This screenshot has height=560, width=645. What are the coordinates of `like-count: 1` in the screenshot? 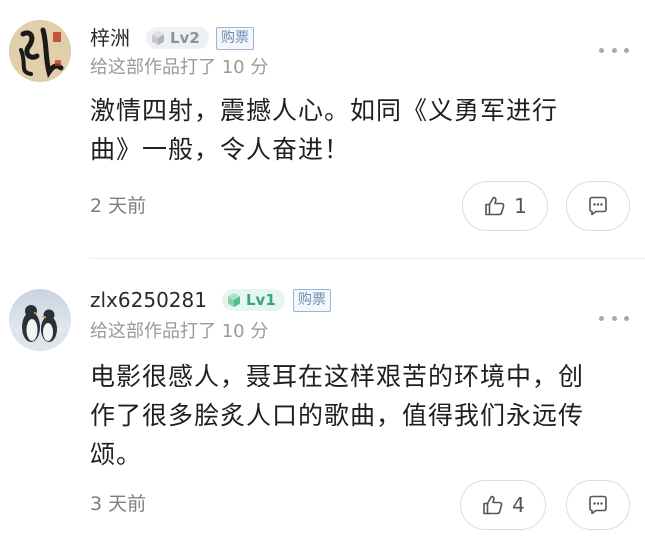 It's located at (520, 206).